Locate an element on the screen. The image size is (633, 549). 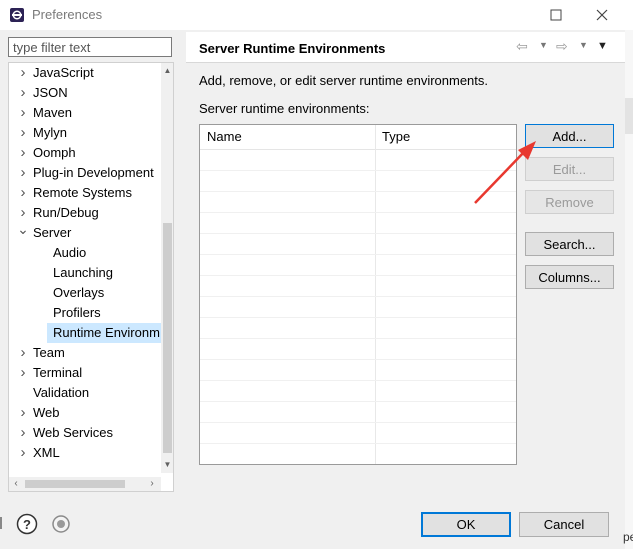
tree-item-remote-systems: › Remote Systems is located at coordinates (86, 193).